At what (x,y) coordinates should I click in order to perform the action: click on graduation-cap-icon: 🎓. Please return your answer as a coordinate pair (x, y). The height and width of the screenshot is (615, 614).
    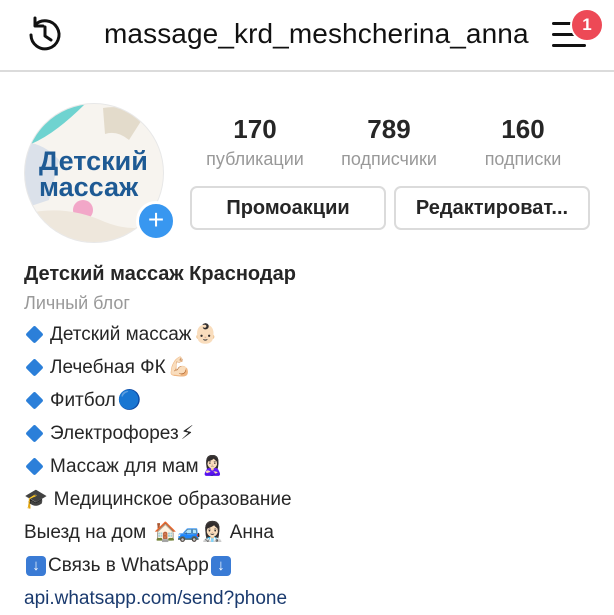
    Looking at the image, I should click on (36, 499).